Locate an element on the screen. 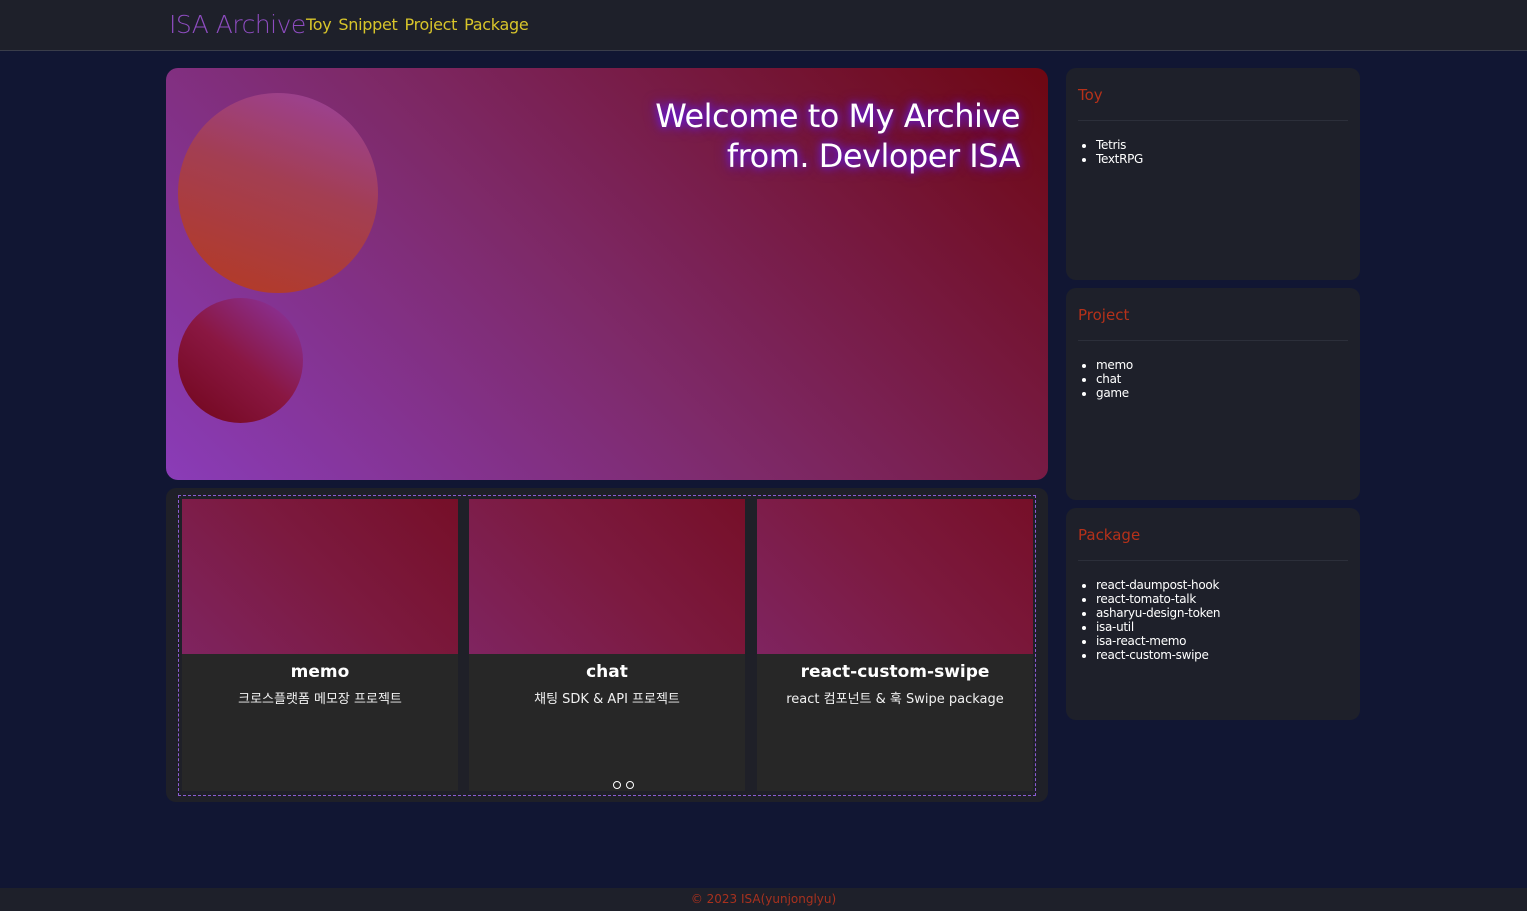  card-description: 채팅 SDK & API 프로젝트 is located at coordinates (607, 699).